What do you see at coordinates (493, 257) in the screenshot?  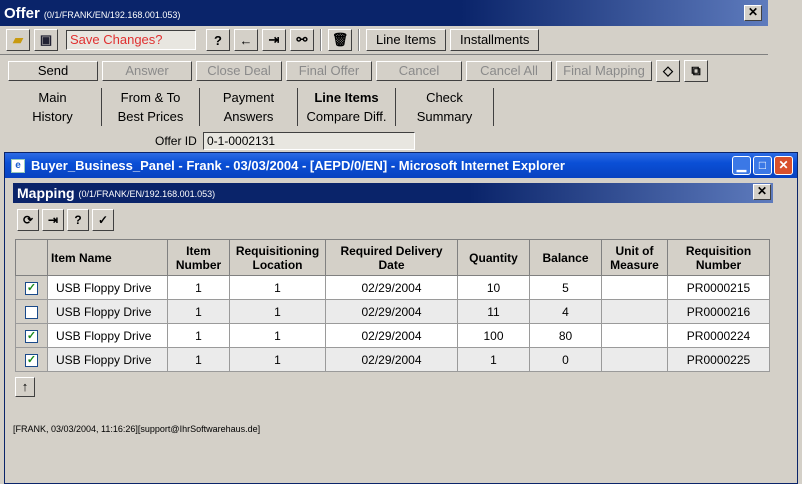 I see `column-header-quantity: Quantity` at bounding box center [493, 257].